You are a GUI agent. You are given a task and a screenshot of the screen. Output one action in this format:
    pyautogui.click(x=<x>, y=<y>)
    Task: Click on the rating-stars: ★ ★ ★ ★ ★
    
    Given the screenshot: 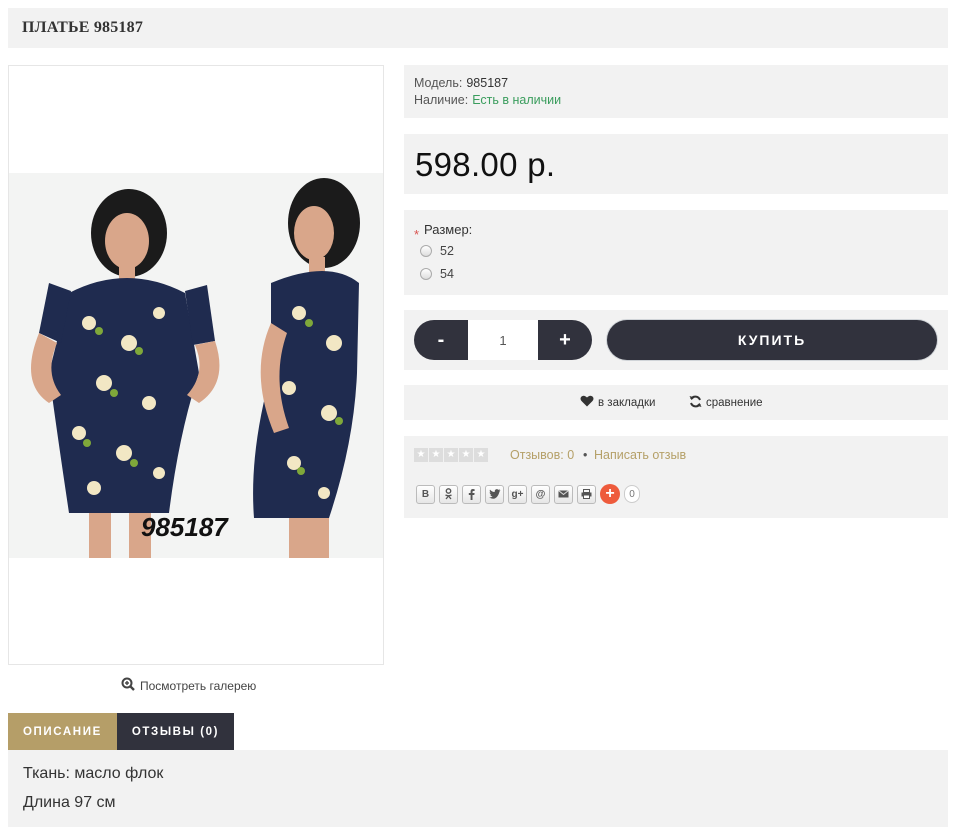 What is the action you would take?
    pyautogui.click(x=451, y=455)
    